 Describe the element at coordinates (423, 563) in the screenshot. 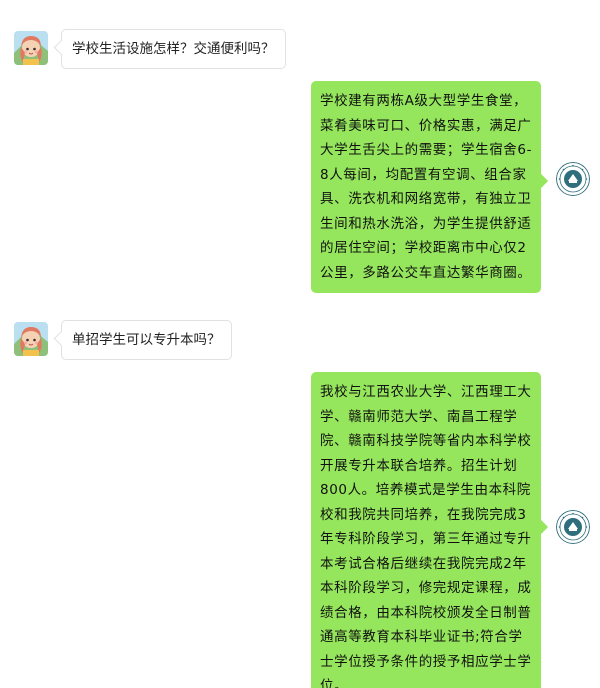

I see `message-line: 本考试合格后继续在我院完成2年` at that location.